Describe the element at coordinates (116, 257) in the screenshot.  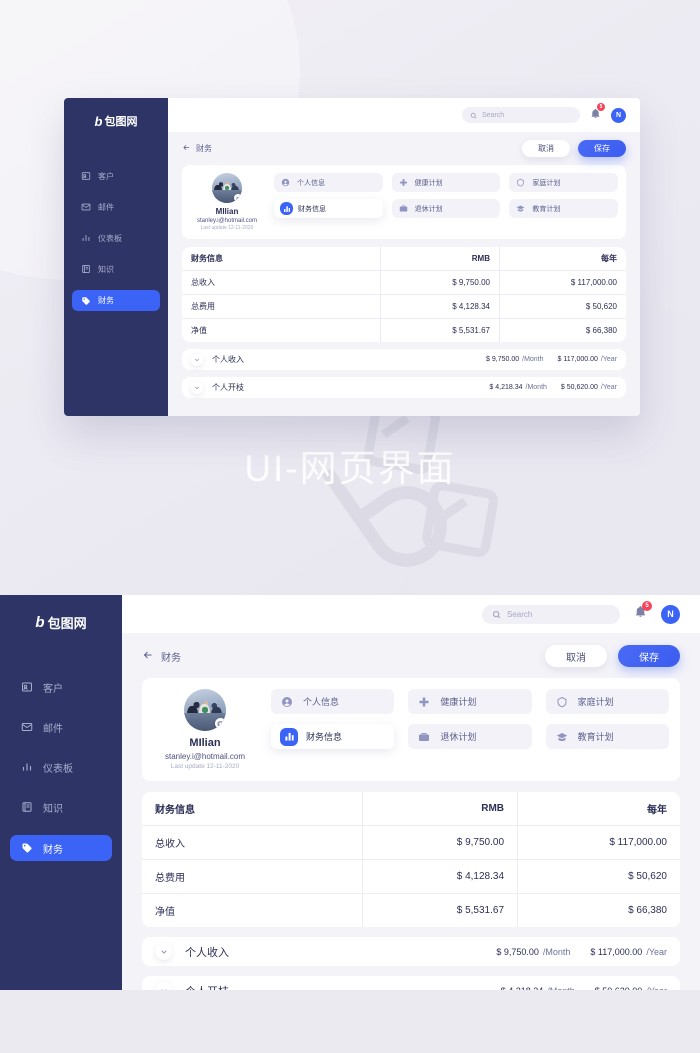
I see `sidebar: b 包图网 客户 邮件 仪表板 知识 财务` at that location.